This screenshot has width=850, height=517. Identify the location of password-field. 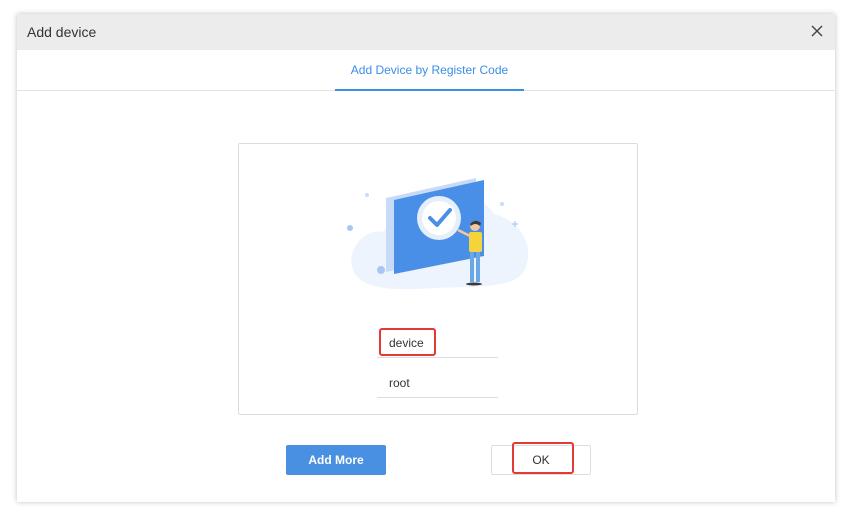
(437, 383).